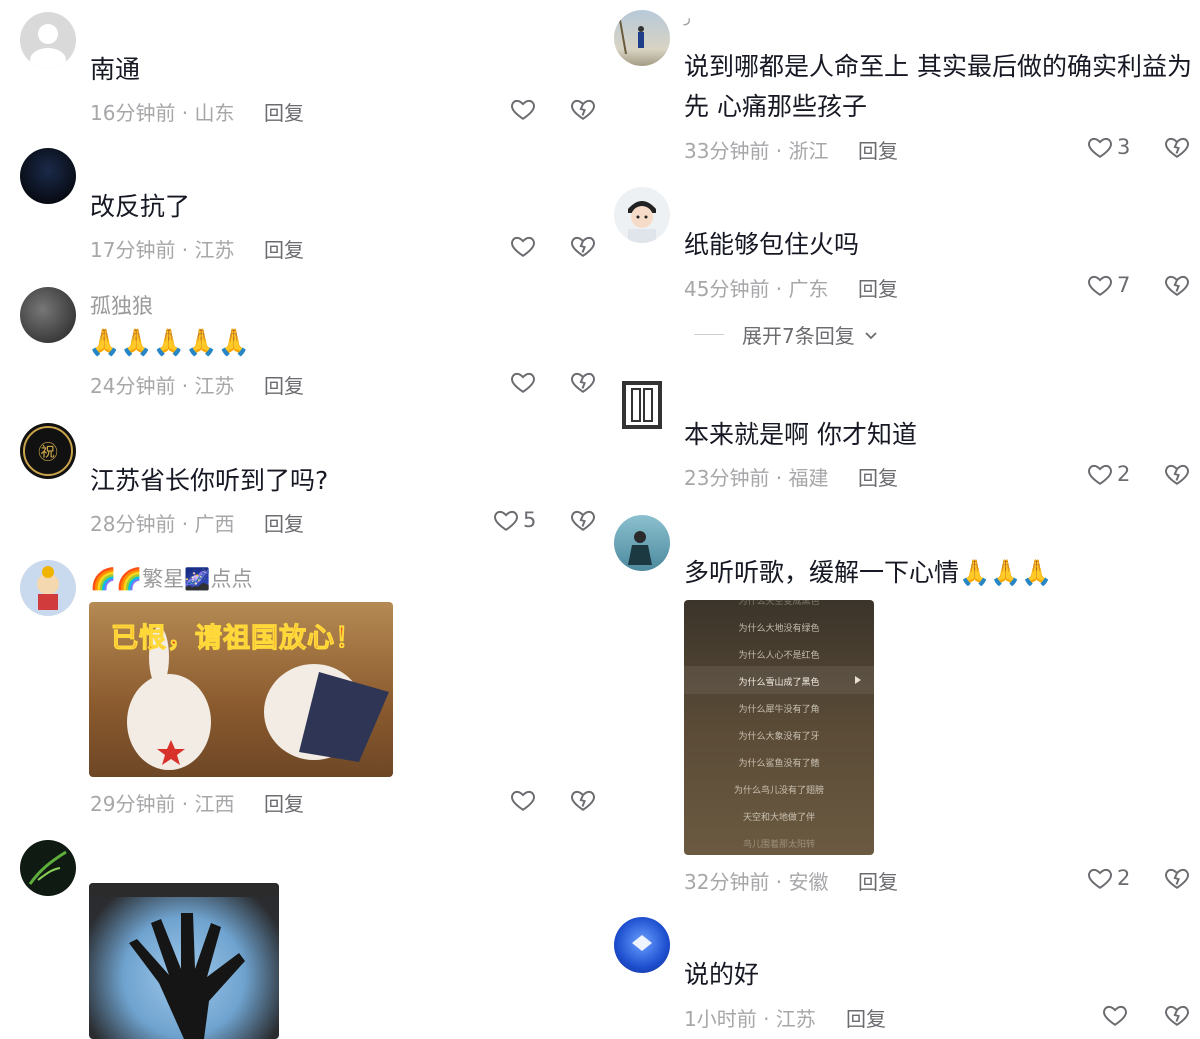 Image resolution: width=1200 pixels, height=1039 pixels. What do you see at coordinates (779, 683) in the screenshot?
I see `lyric-line: 为什么雪山成了黑色` at bounding box center [779, 683].